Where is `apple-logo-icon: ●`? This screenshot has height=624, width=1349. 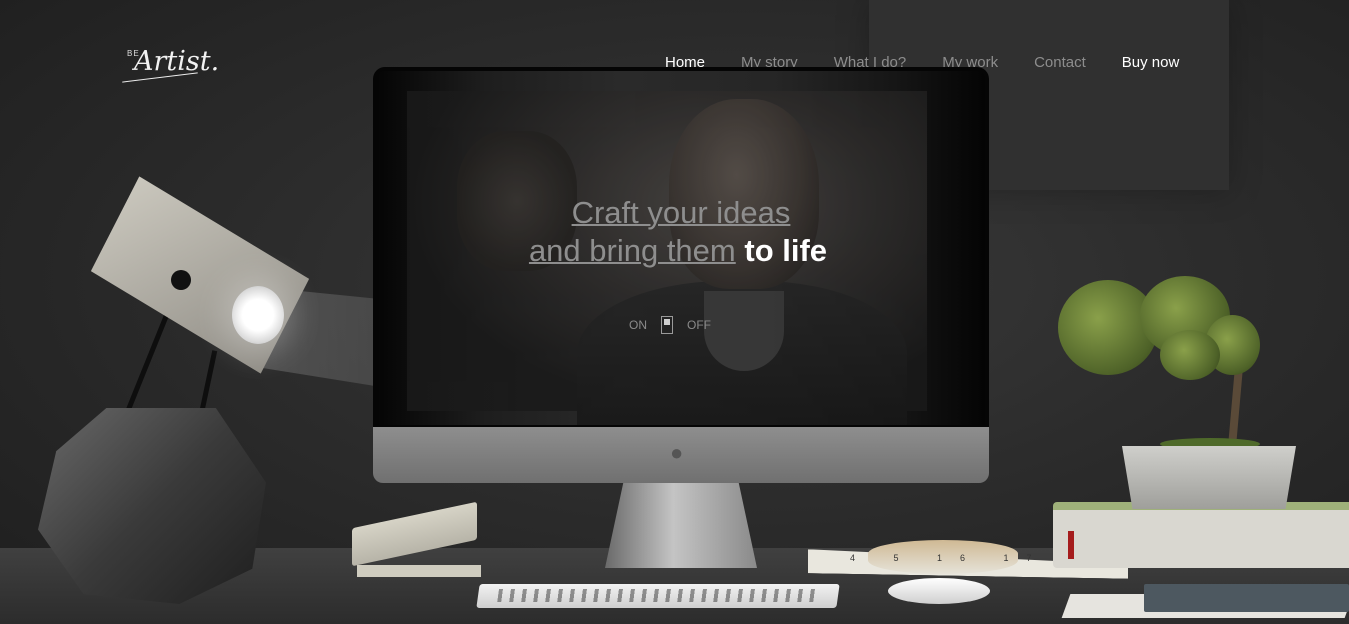 apple-logo-icon: ● is located at coordinates (677, 452).